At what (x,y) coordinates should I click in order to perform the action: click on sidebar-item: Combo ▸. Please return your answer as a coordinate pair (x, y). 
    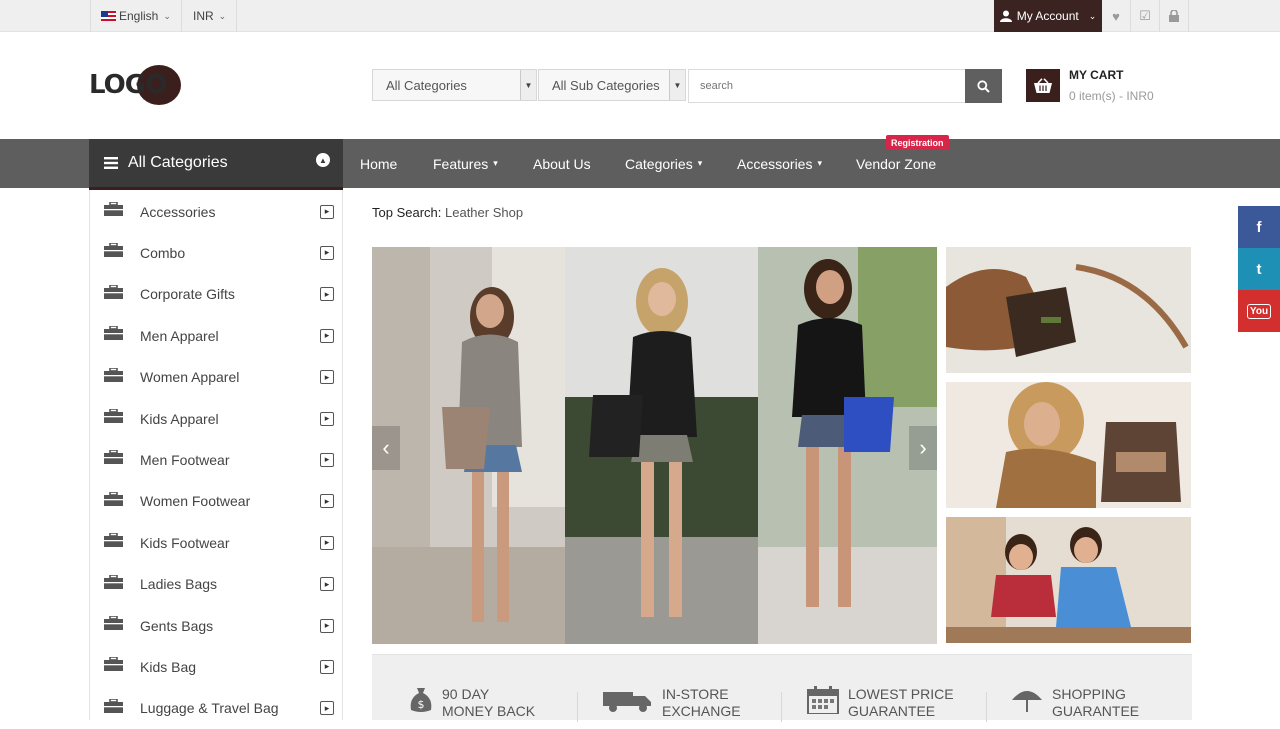
    Looking at the image, I should click on (216, 252).